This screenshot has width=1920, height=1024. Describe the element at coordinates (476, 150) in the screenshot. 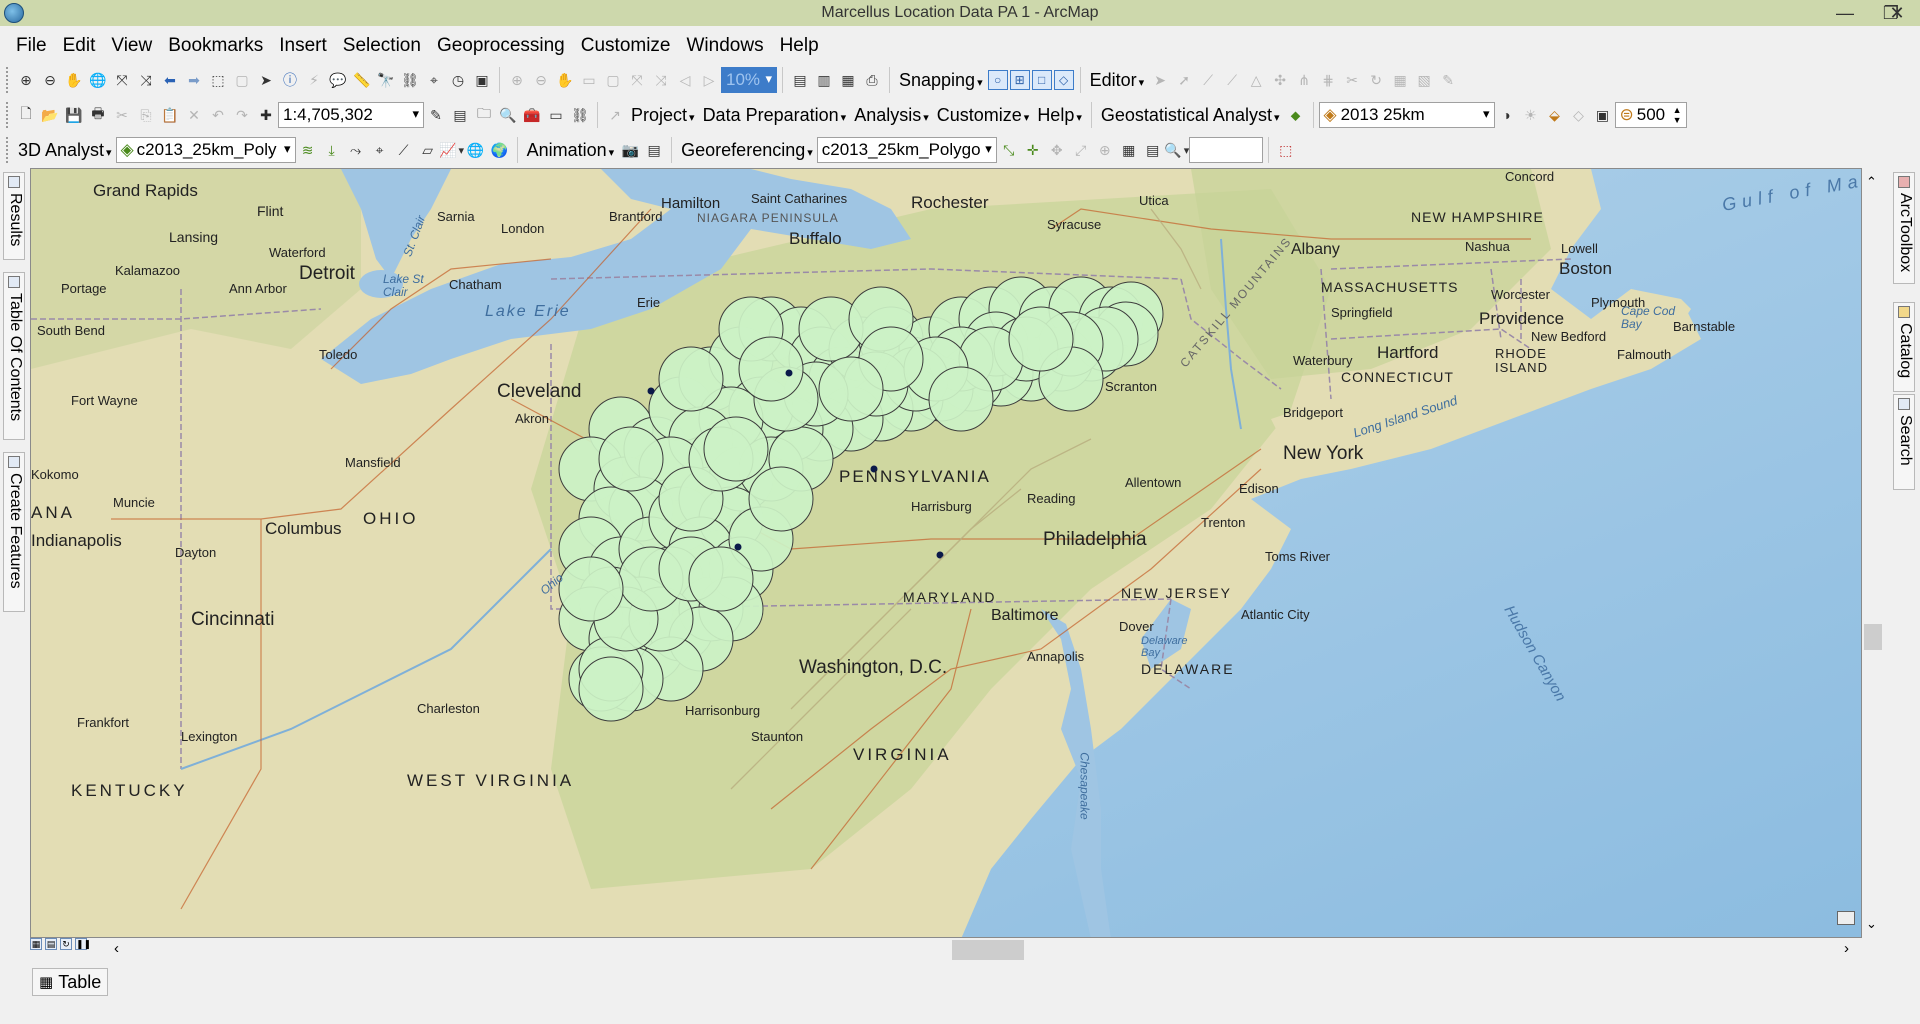

I see `arcscene-icon: 🌐` at that location.